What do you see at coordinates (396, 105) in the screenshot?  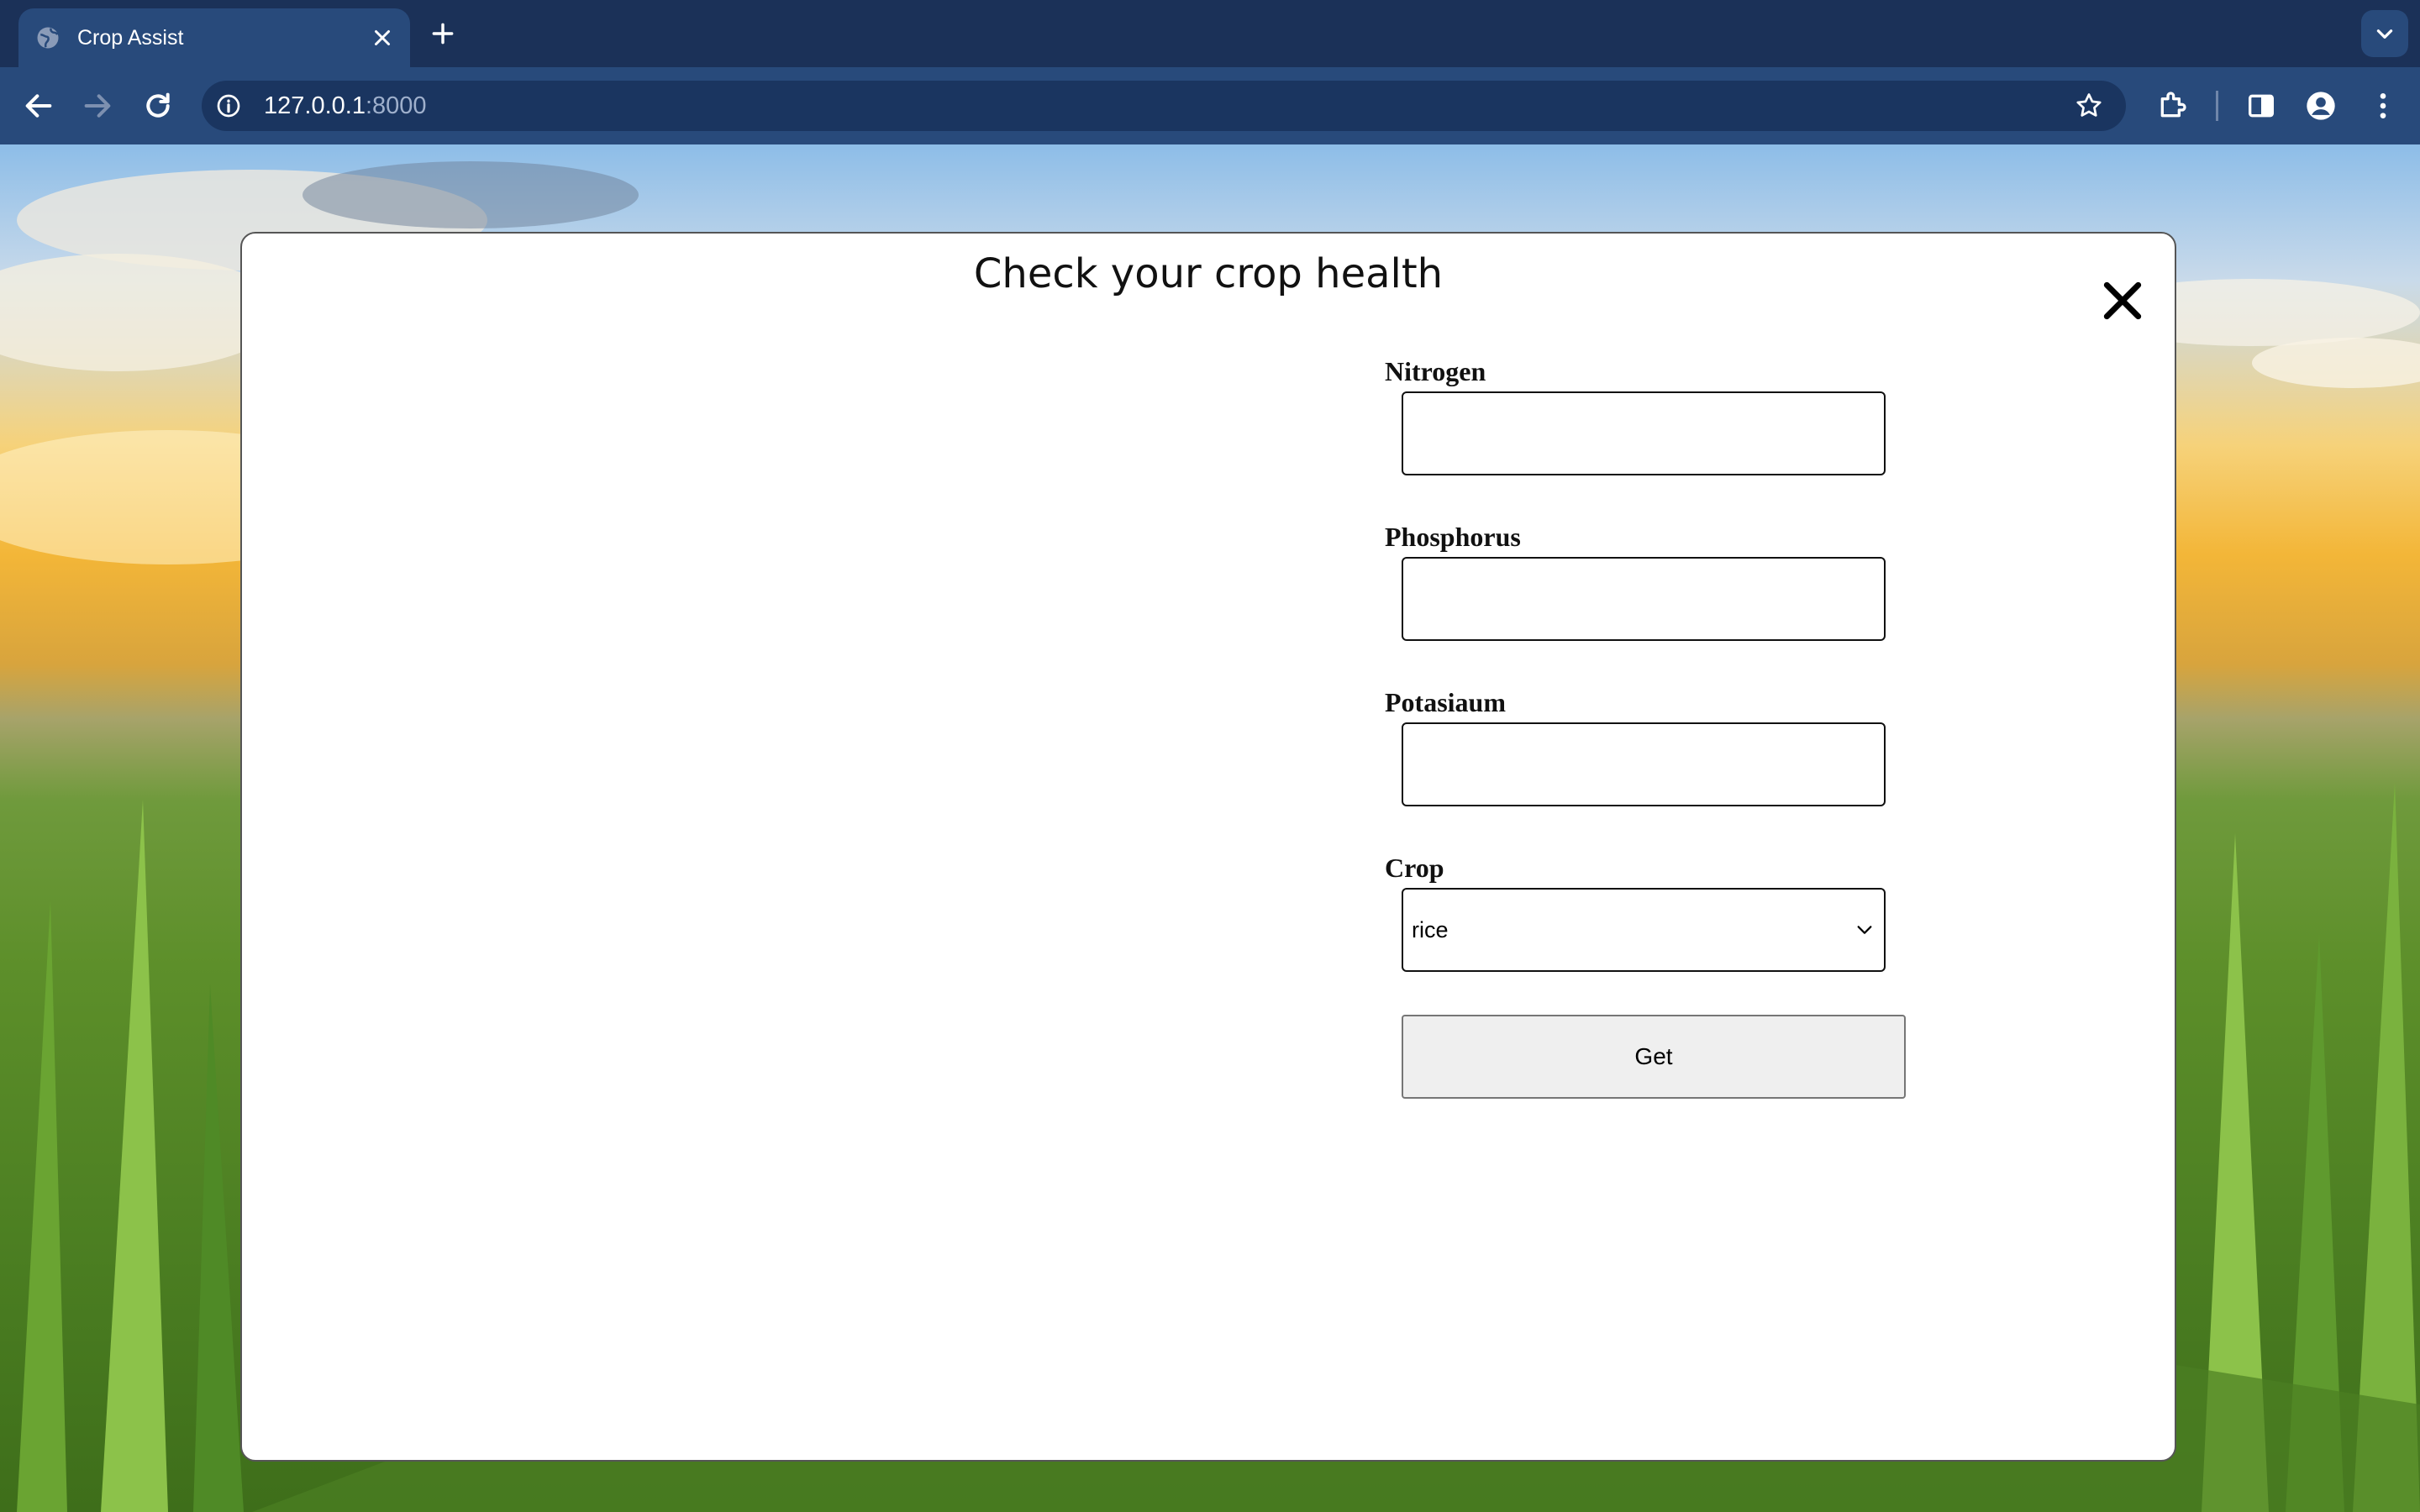 I see `url-port: :8000` at bounding box center [396, 105].